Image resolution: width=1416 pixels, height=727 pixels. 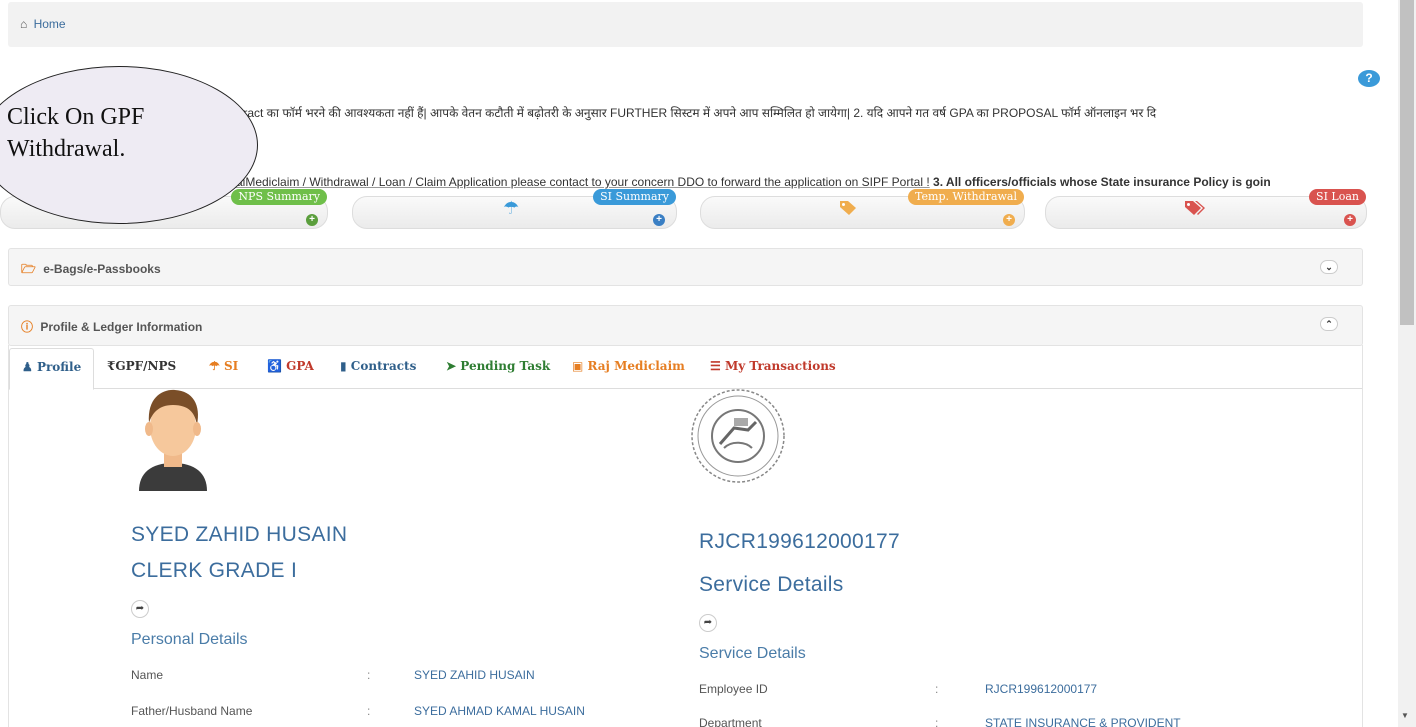 What do you see at coordinates (59, 367) in the screenshot?
I see `tab-profile-label: Profile` at bounding box center [59, 367].